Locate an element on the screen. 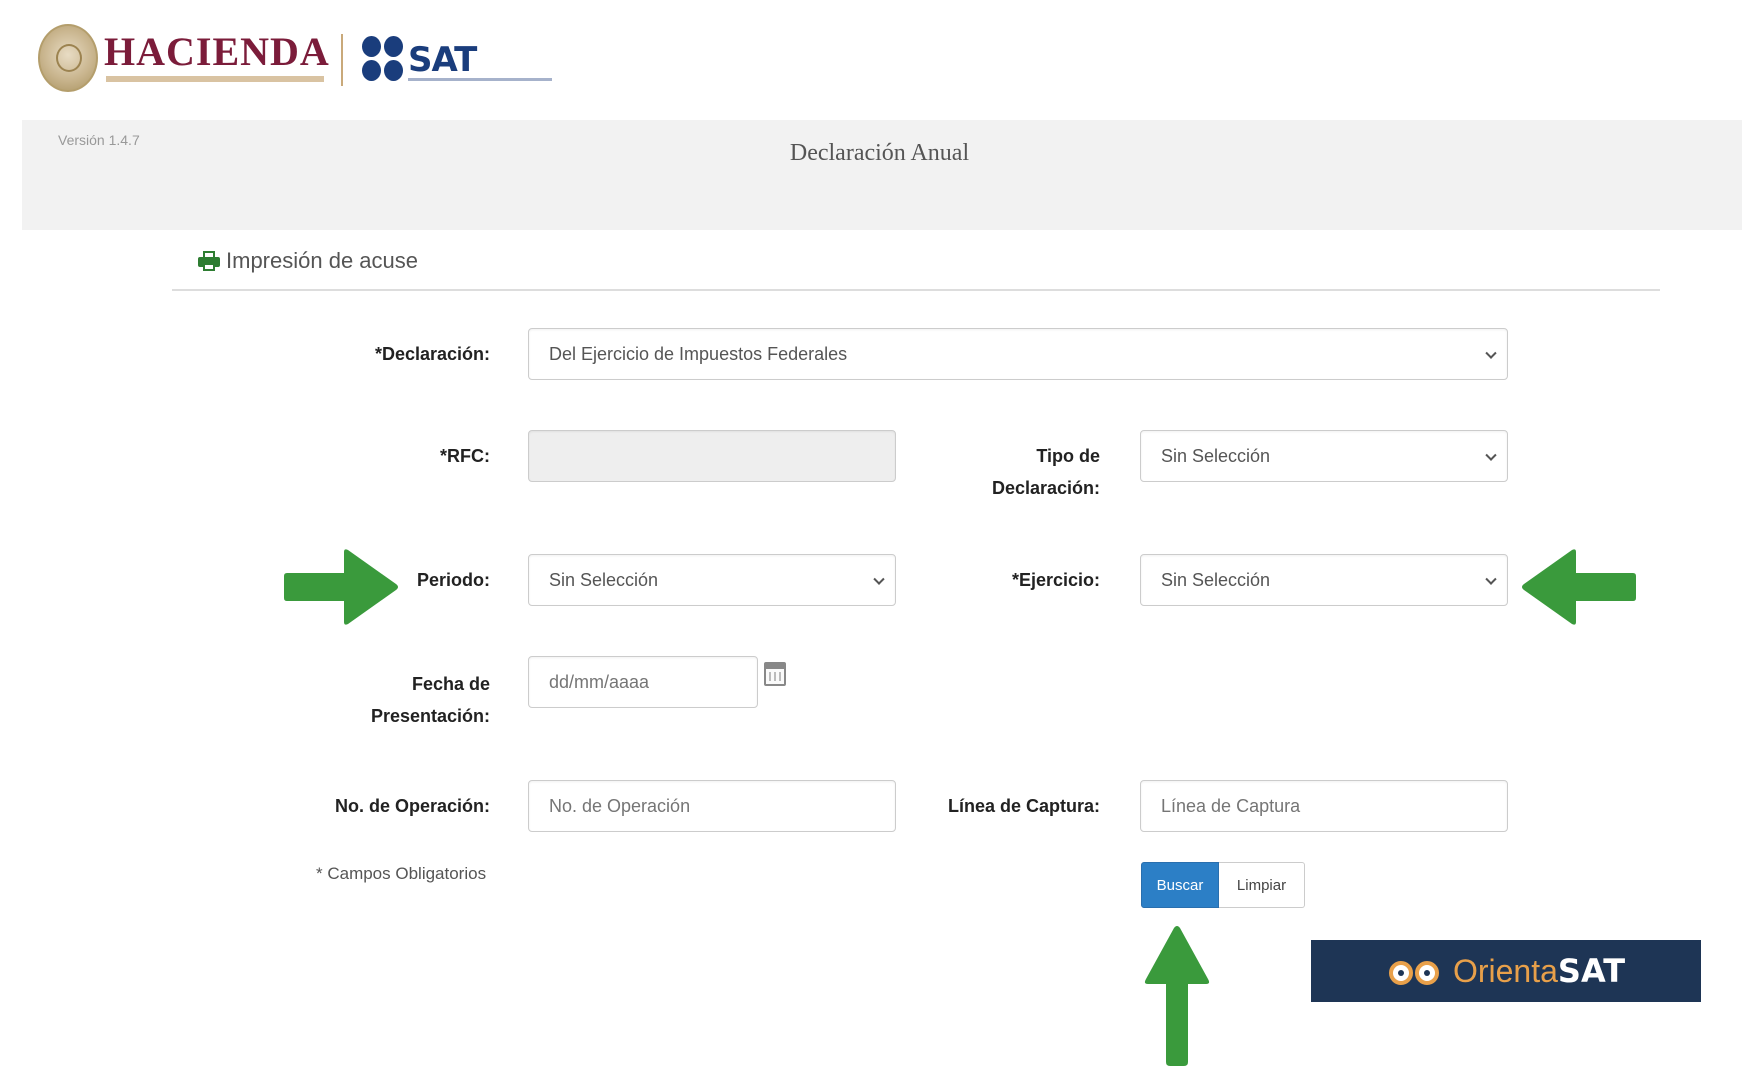 Image resolution: width=1759 pixels, height=1092 pixels. orienta-text: Orienta is located at coordinates (1505, 971).